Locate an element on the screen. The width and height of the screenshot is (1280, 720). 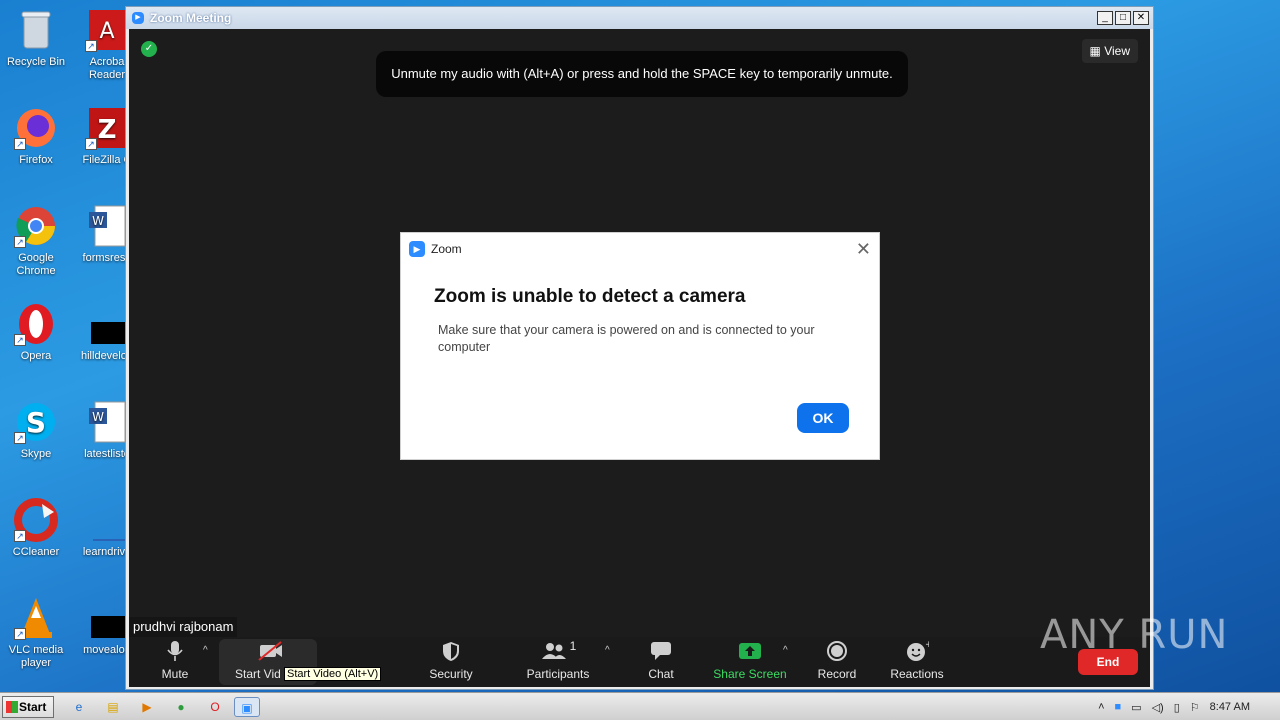
svg-text: A is located at coordinates (106, 31).